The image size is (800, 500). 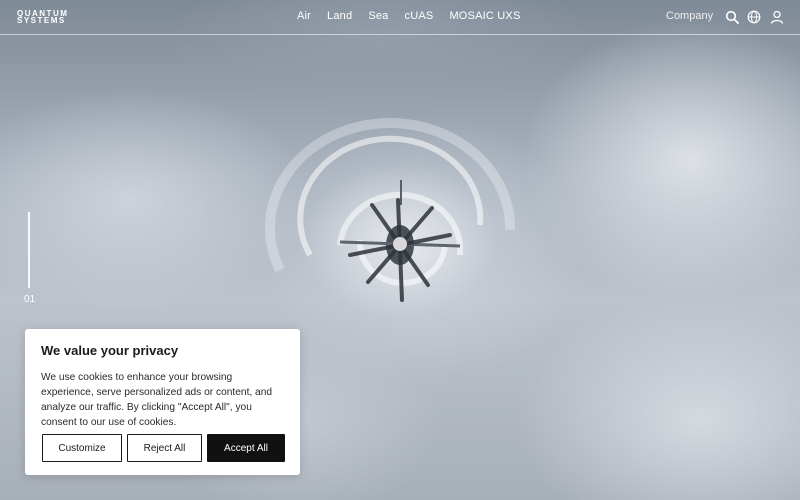 I want to click on slide-progress-bar, so click(x=29, y=250).